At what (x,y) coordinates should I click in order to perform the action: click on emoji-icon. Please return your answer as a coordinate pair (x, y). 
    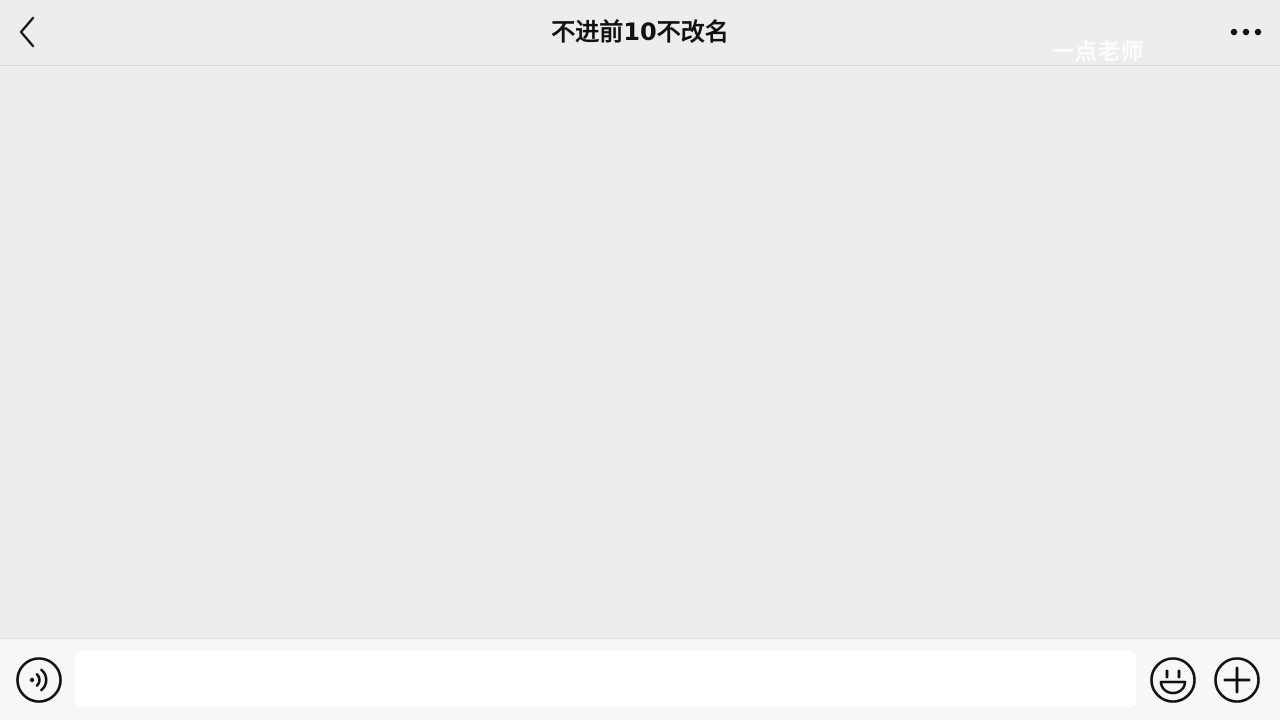
    Looking at the image, I should click on (1173, 680).